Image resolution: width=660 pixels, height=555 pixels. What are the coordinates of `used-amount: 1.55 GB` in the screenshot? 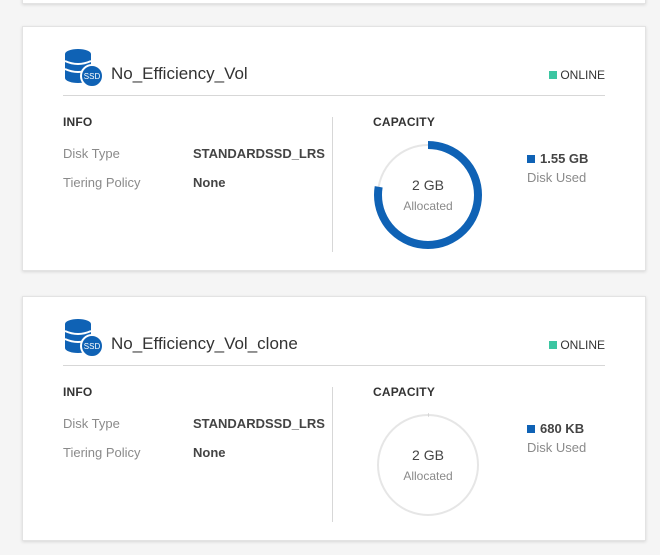 It's located at (564, 158).